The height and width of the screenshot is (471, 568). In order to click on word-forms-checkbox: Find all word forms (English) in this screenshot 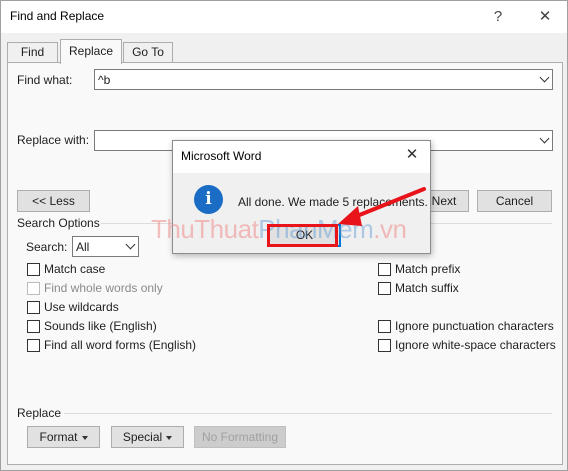, I will do `click(111, 345)`.